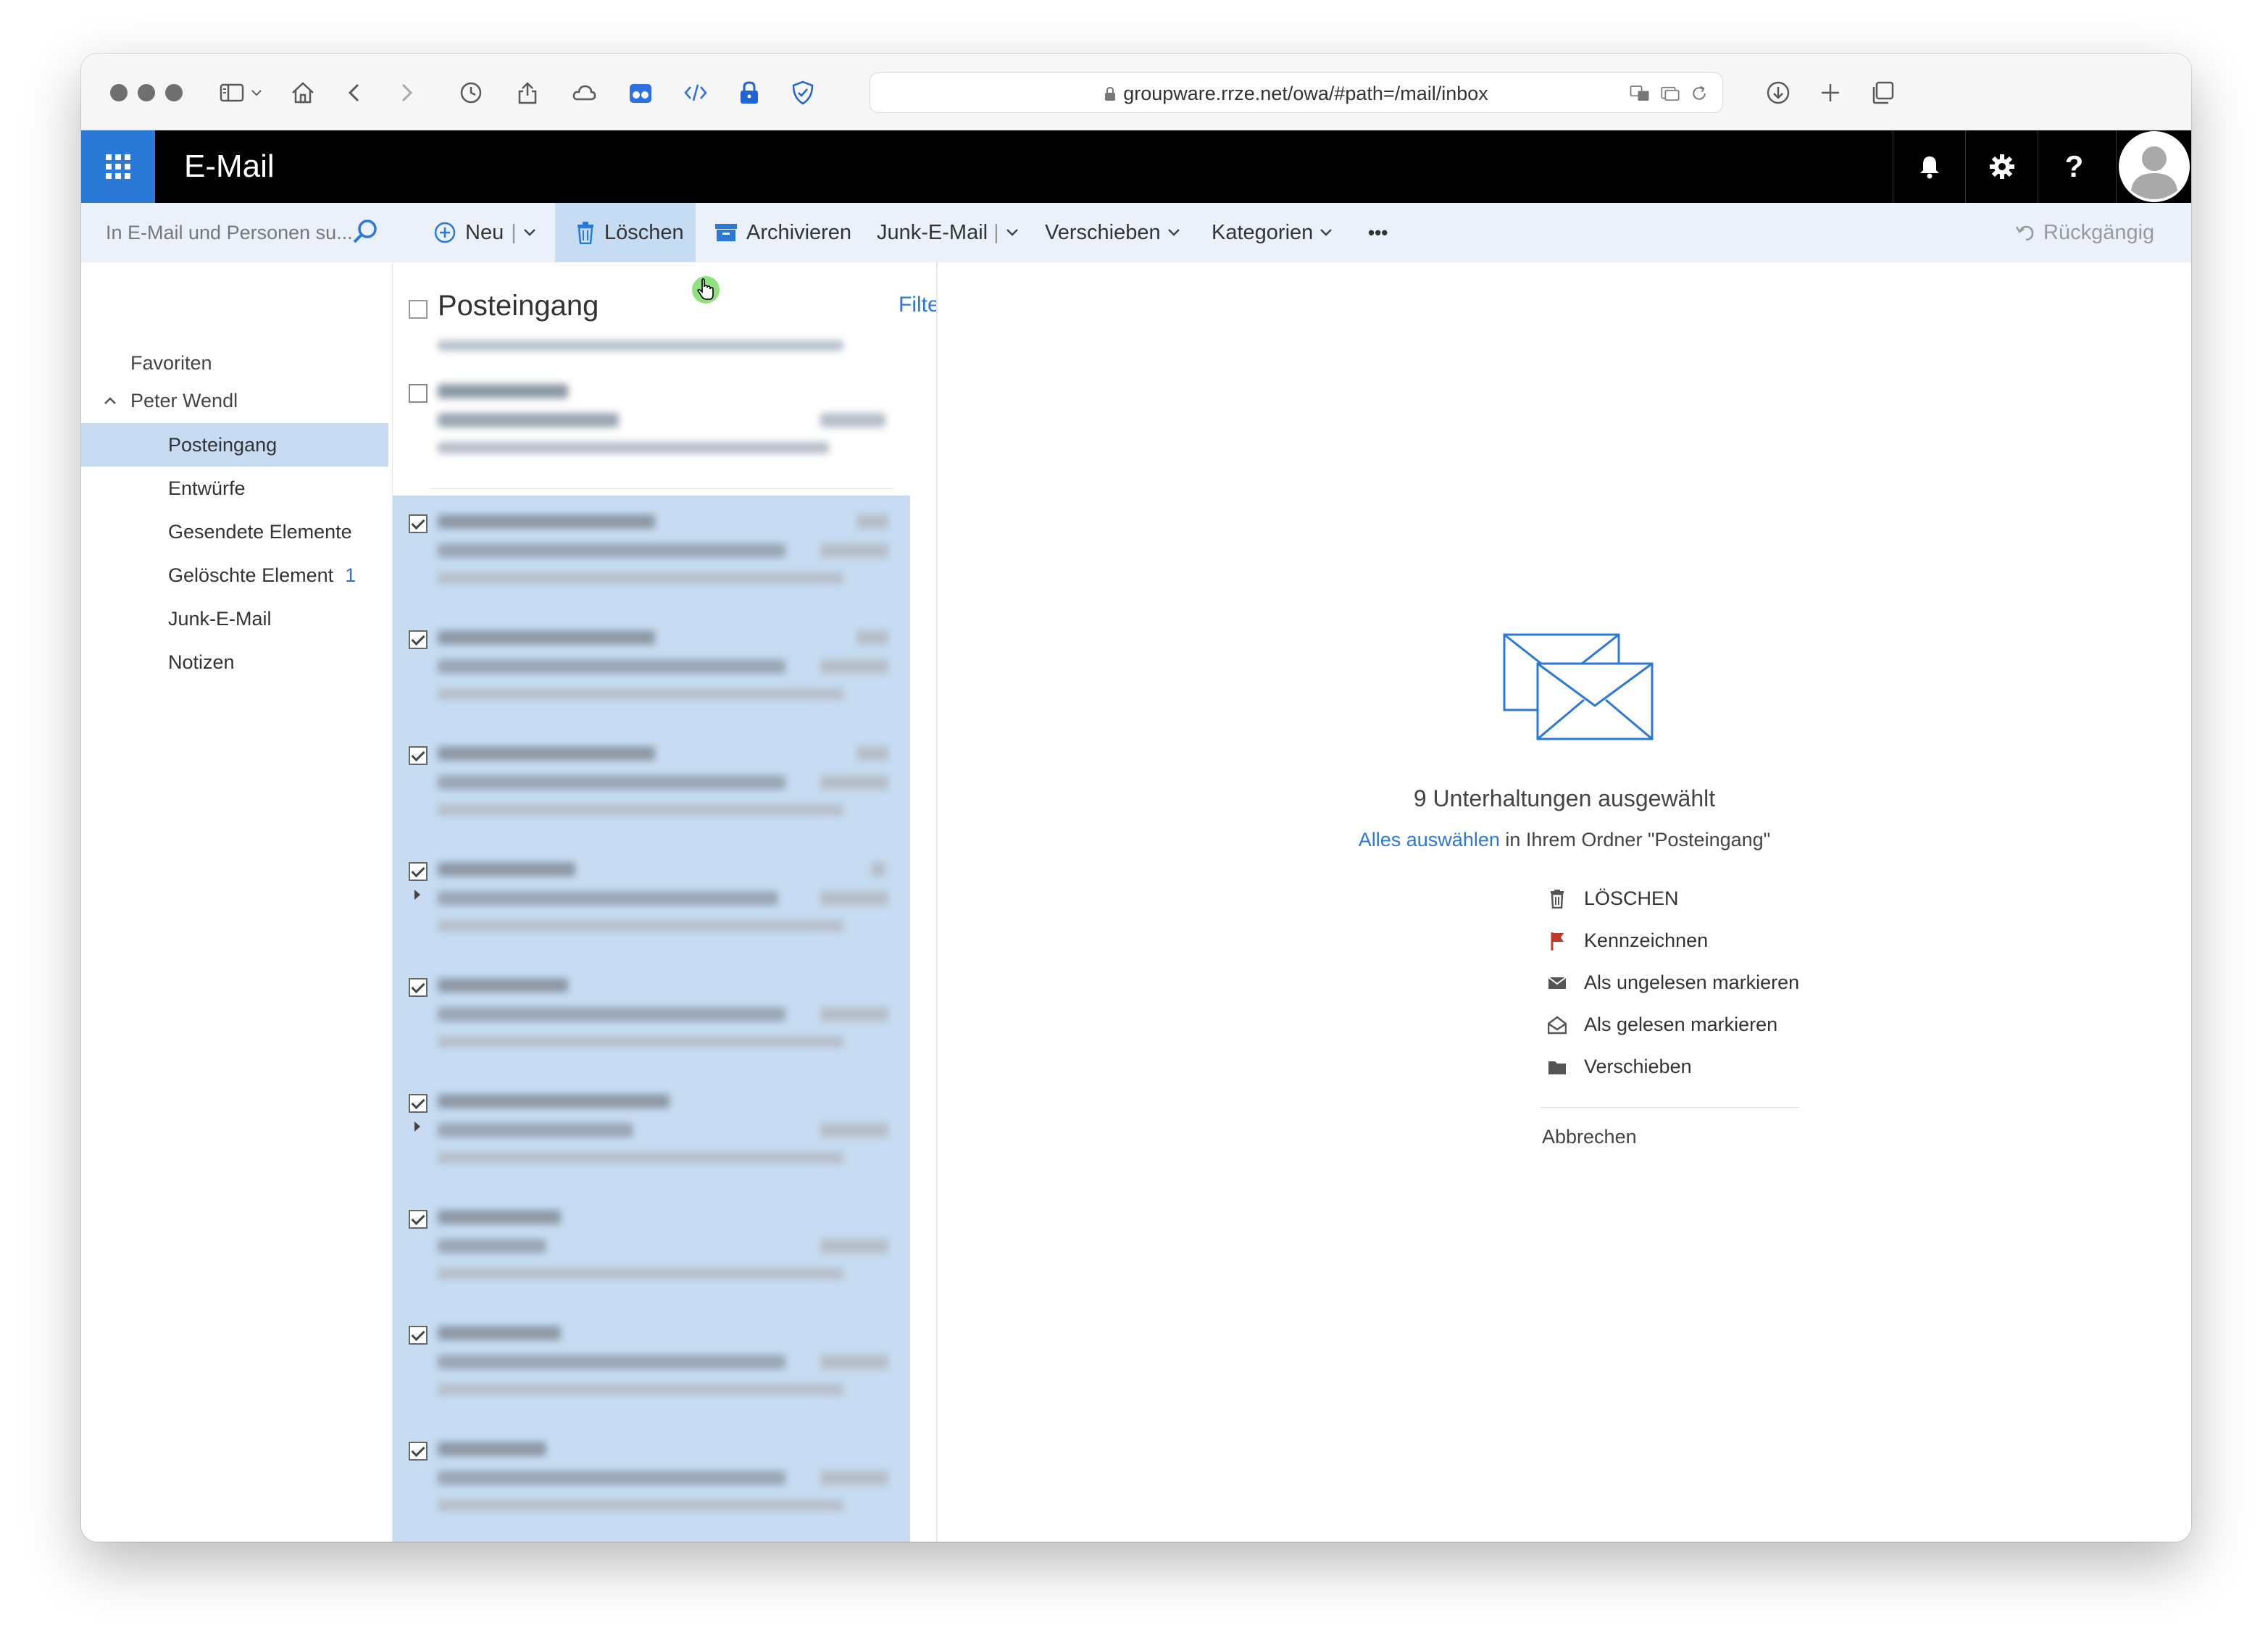 This screenshot has width=2268, height=1646. I want to click on home-icon, so click(303, 92).